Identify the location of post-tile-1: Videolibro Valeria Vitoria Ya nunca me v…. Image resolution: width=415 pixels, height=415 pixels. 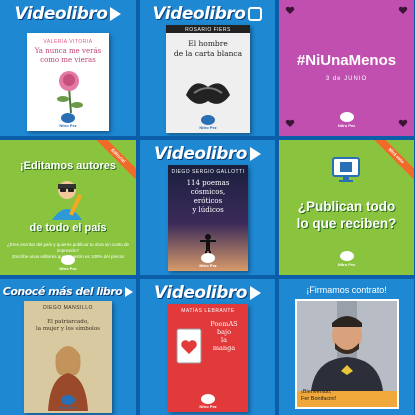
(68, 68).